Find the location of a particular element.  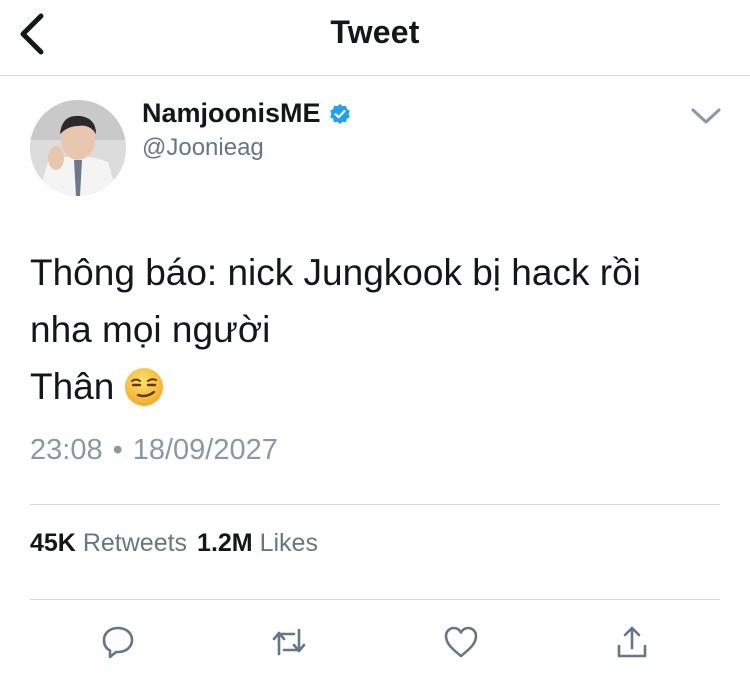

tweet-text-line-1: Thông báo: nick Jungkook bị hack rồi is located at coordinates (335, 272).